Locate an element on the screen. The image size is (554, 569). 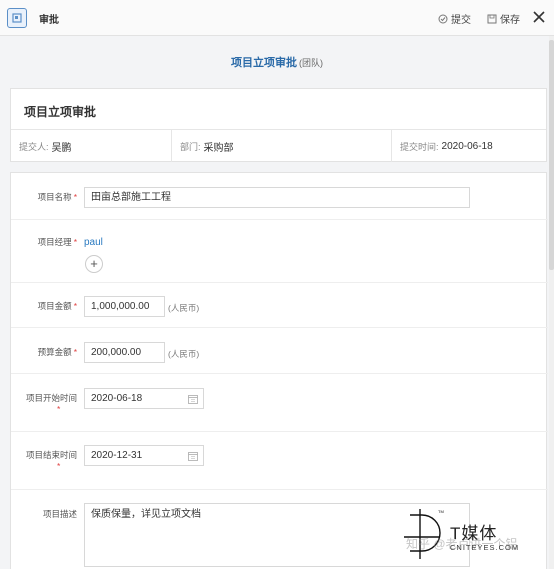
project-manager-link: paul is located at coordinates (93, 242).